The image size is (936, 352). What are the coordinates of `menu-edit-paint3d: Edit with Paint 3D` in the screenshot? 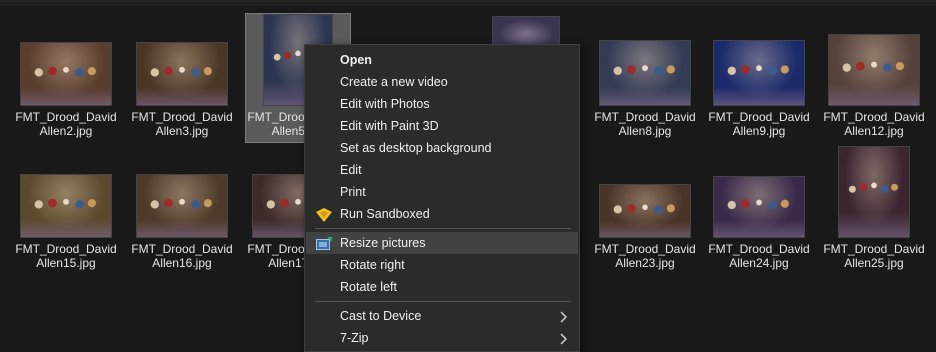 It's located at (442, 126).